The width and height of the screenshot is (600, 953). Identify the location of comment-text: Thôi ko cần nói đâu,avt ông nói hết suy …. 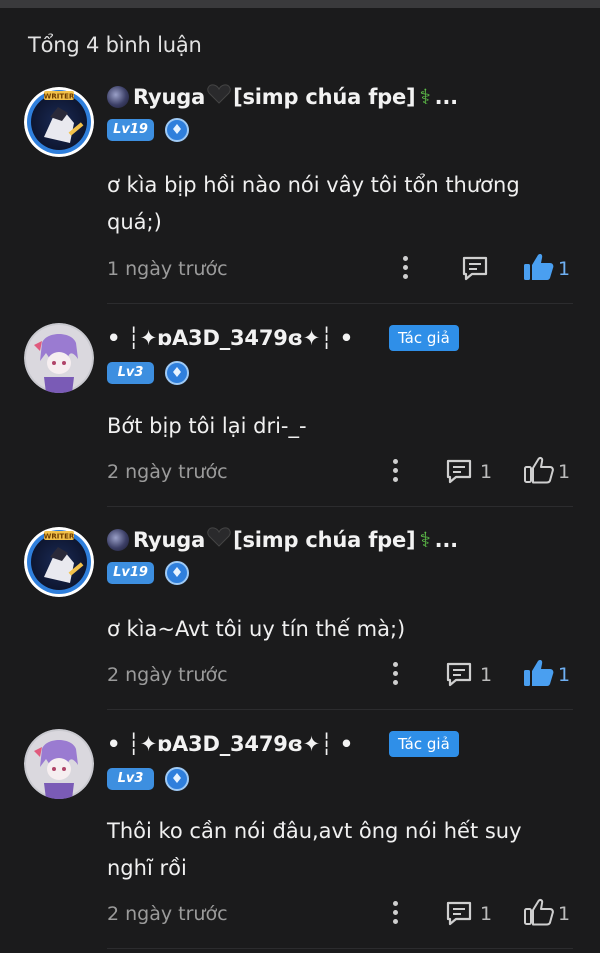
(314, 849).